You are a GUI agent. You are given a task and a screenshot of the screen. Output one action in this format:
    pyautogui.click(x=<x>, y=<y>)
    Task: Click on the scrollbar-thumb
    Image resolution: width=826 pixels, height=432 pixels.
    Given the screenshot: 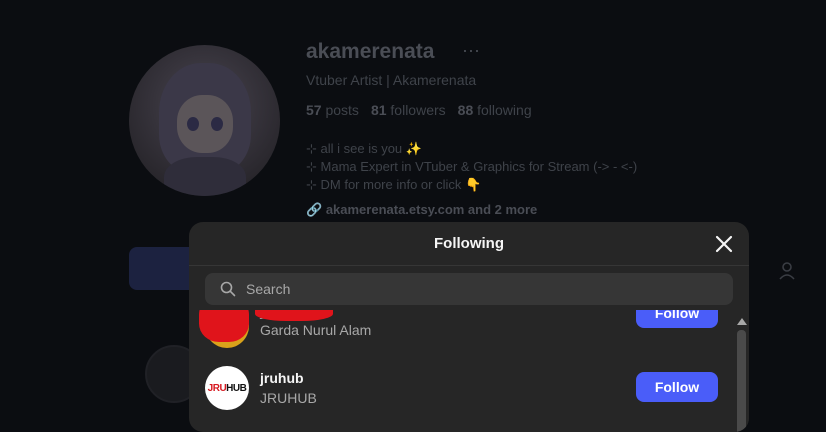 What is the action you would take?
    pyautogui.click(x=741, y=381)
    